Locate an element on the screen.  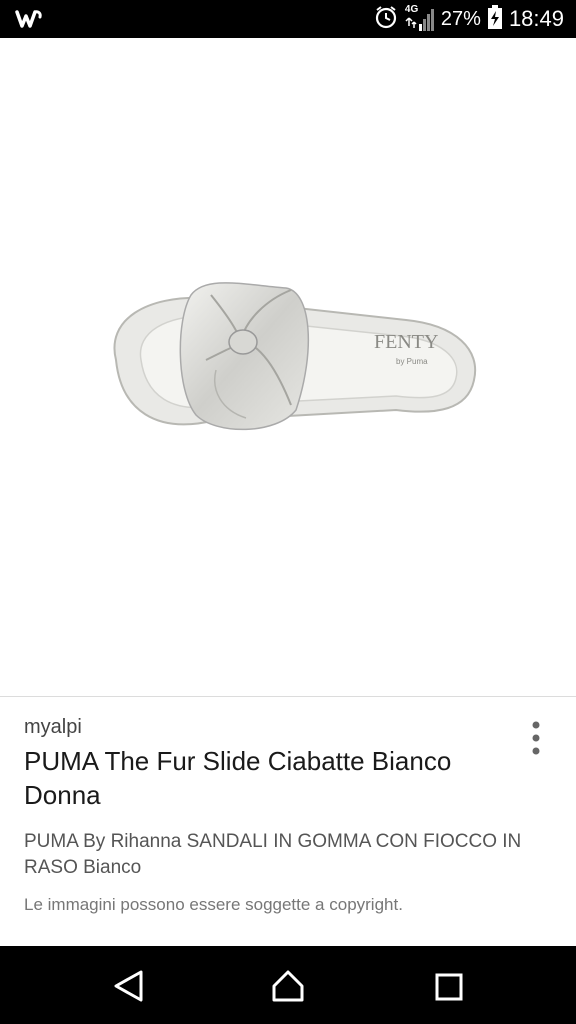
home-button is located at coordinates (288, 985).